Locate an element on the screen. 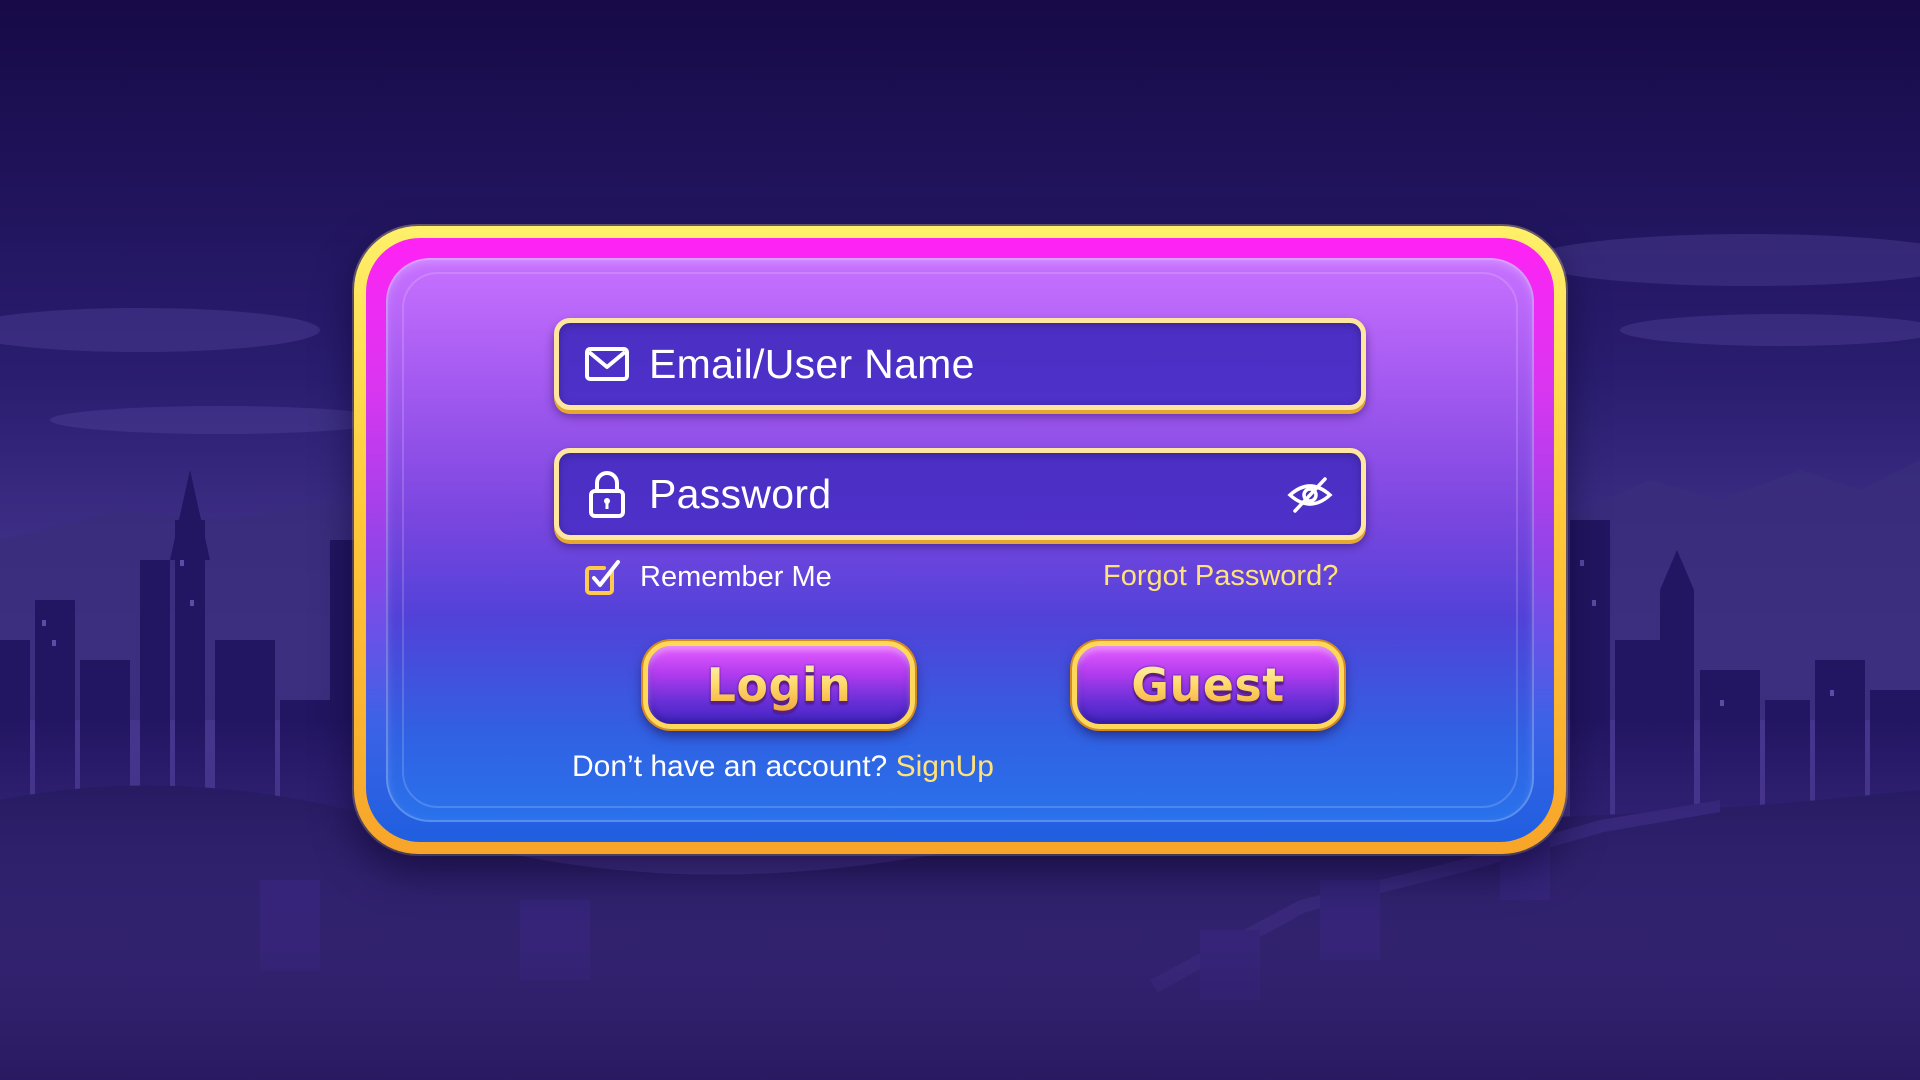 The height and width of the screenshot is (1080, 1920). email-field: Email/User Name is located at coordinates (960, 364).